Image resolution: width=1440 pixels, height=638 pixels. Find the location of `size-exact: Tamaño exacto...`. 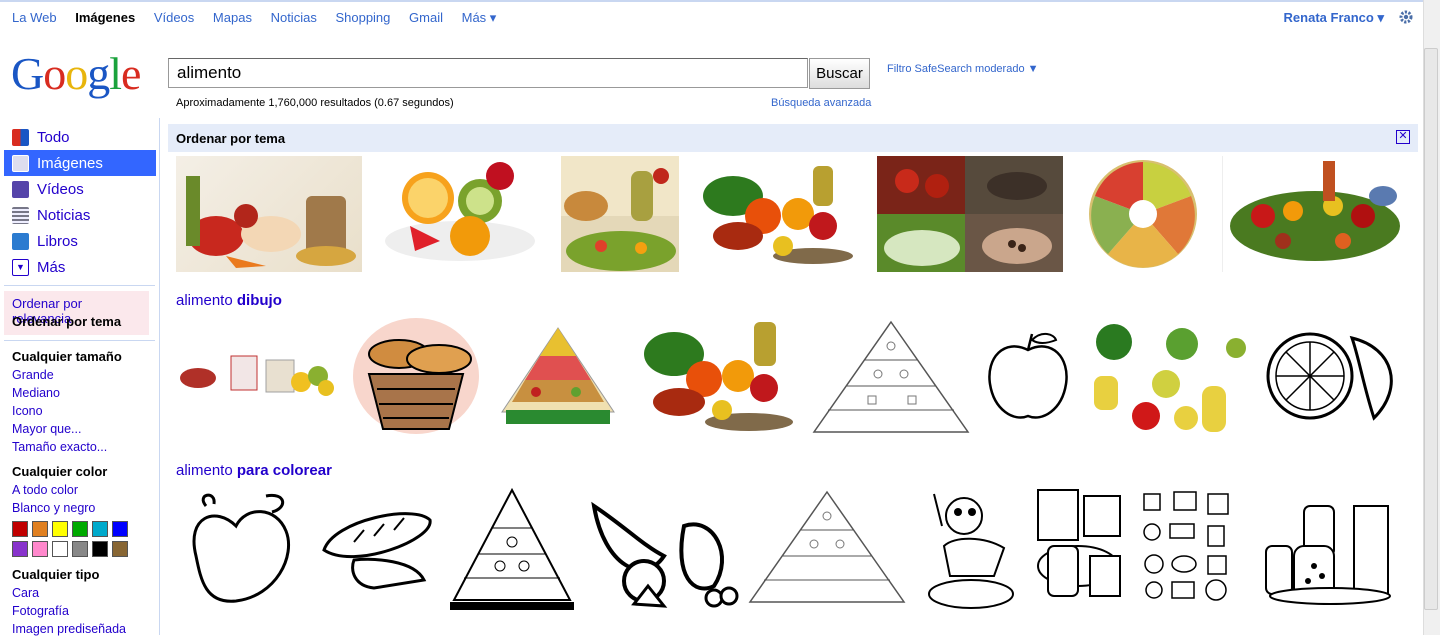

size-exact: Tamaño exacto... is located at coordinates (70, 447).